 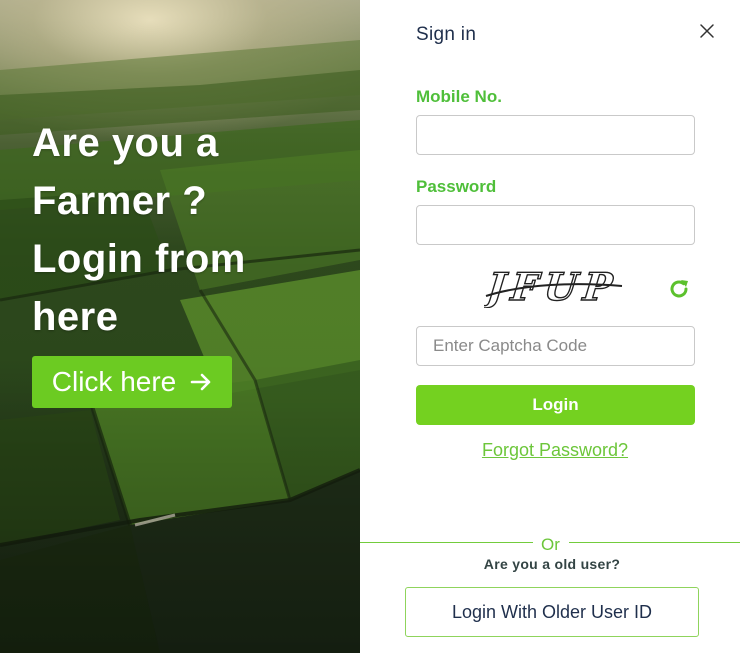 I want to click on forgot-password-link: Forgot Password?, so click(x=550, y=450).